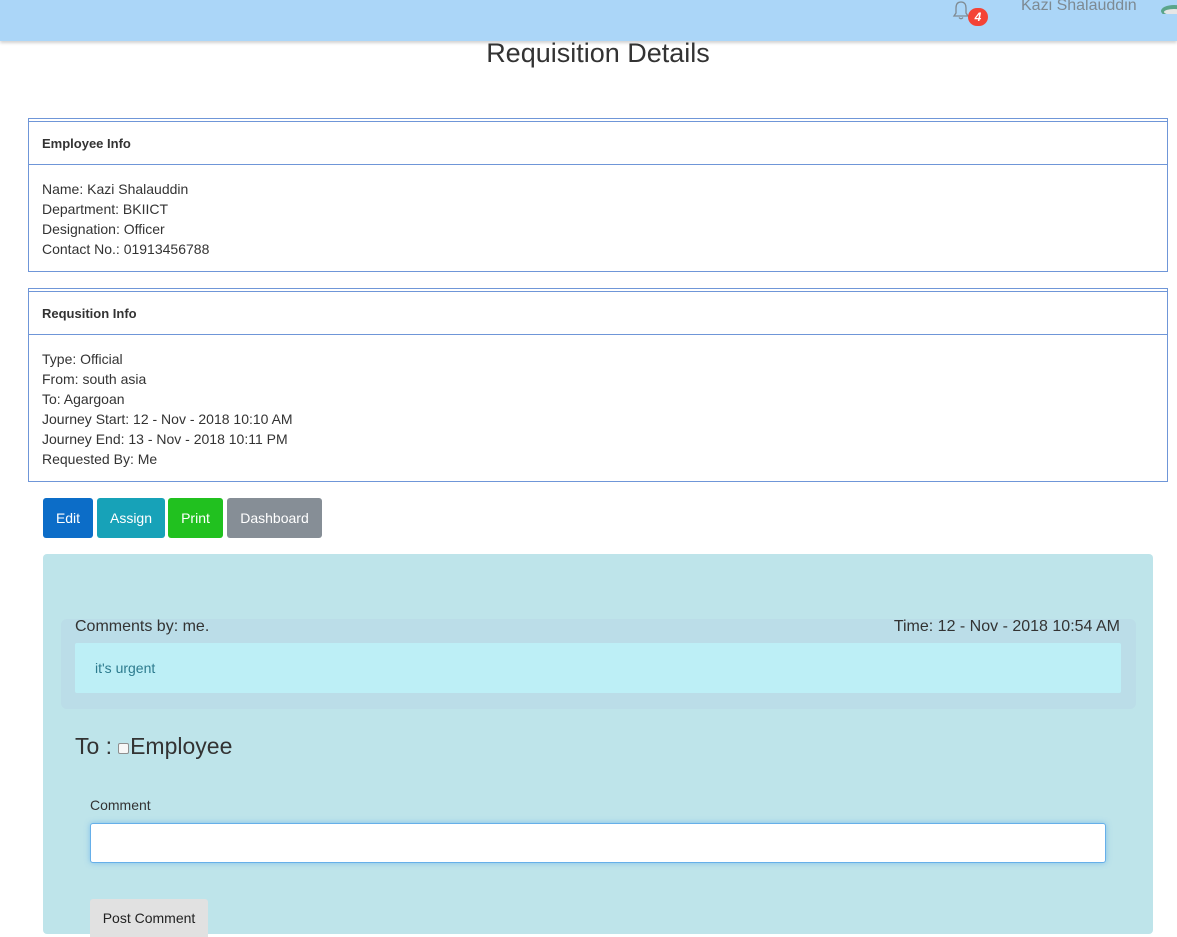 The width and height of the screenshot is (1177, 937). What do you see at coordinates (598, 668) in the screenshot?
I see `comment-message-box: it's urgent` at bounding box center [598, 668].